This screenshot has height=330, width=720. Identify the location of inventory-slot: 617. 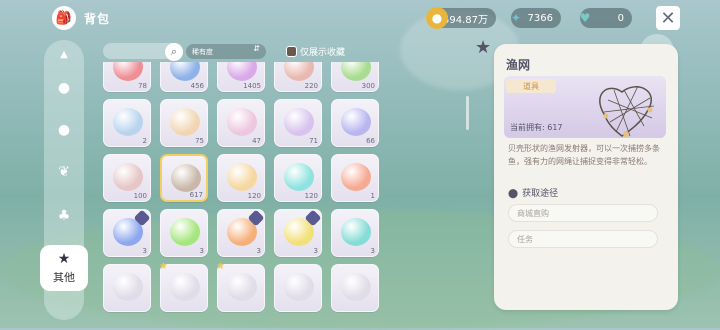
(184, 178).